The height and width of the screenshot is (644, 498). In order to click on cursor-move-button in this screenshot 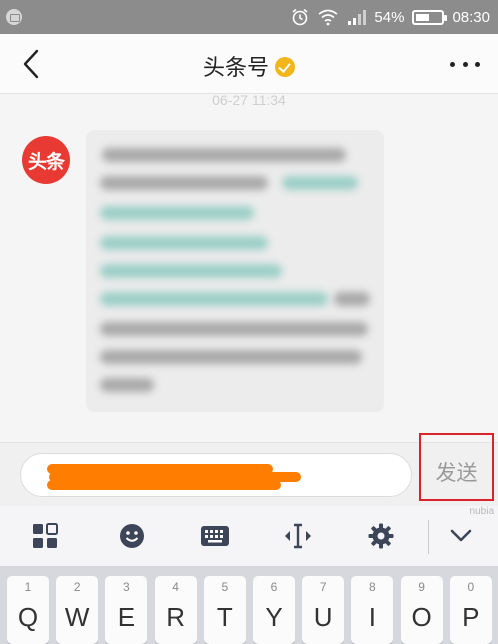, I will do `click(297, 536)`.